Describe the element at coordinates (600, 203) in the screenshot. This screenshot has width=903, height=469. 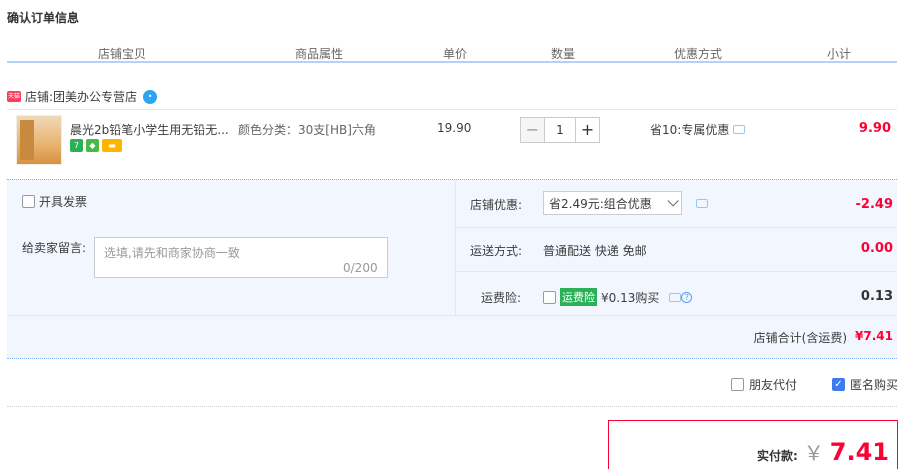
I see `shop-discount-selected: 省2.49元:组合优惠` at that location.